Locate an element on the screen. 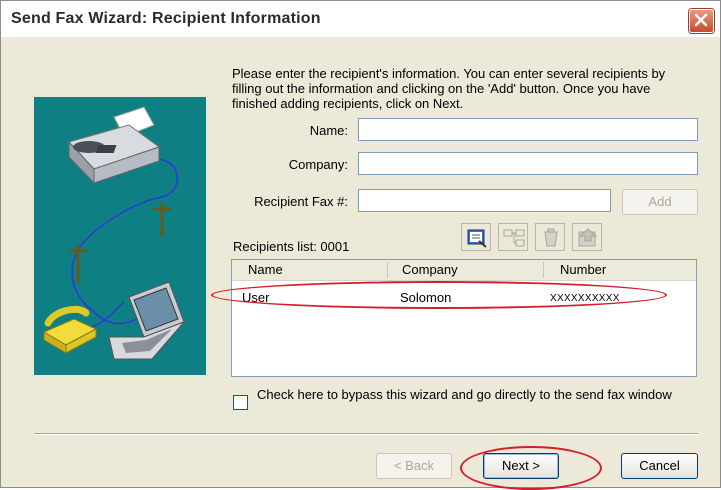  delete-icon is located at coordinates (551, 237).